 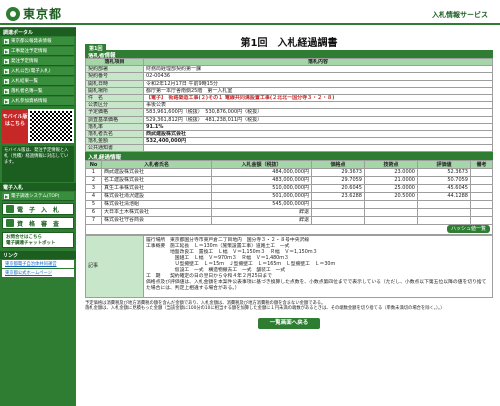 I want to click on hash-list-button: ハッシュ値一覧, so click(x=468, y=229).